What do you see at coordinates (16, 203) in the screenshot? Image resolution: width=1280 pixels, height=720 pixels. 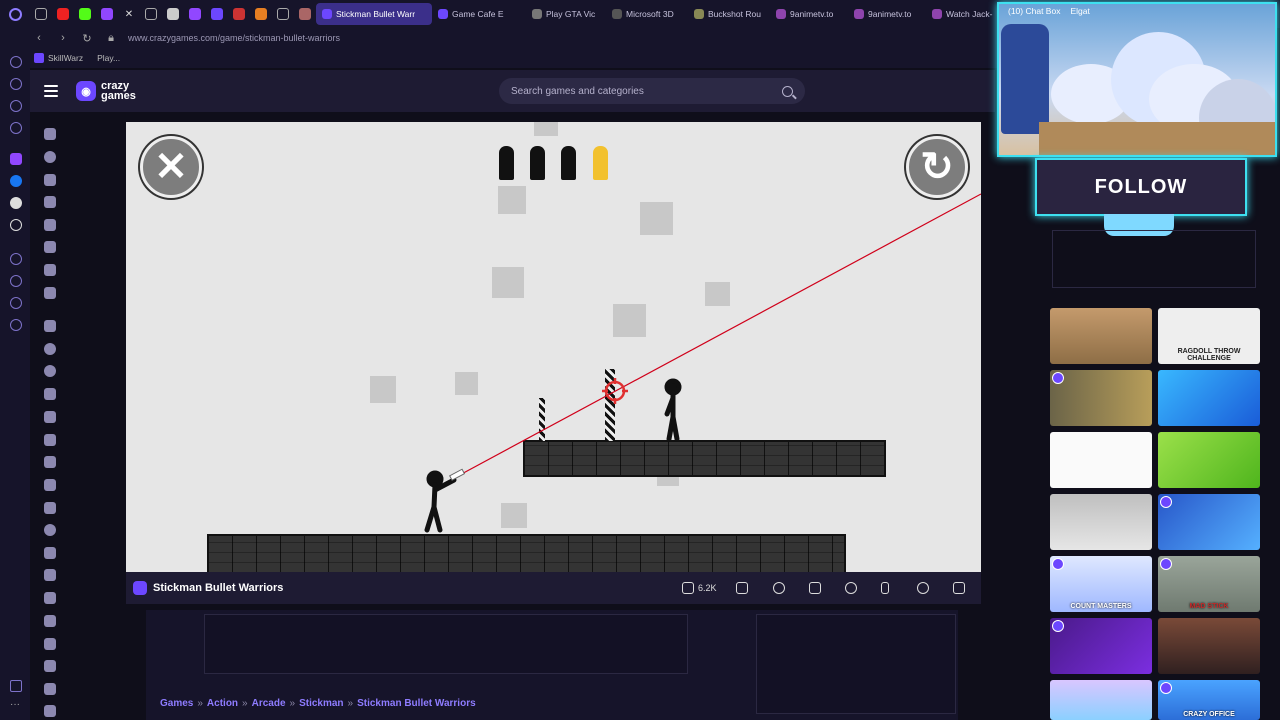 I see `discord-icon` at bounding box center [16, 203].